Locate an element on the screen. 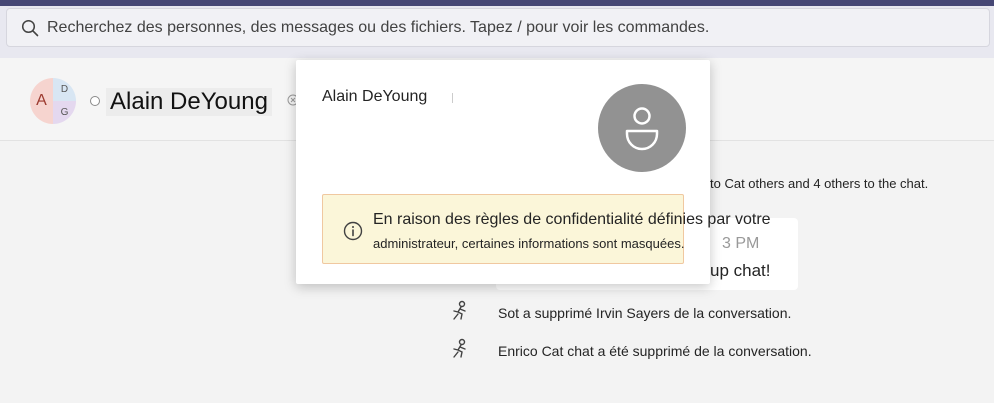 The image size is (994, 403). search-icon is located at coordinates (30, 28).